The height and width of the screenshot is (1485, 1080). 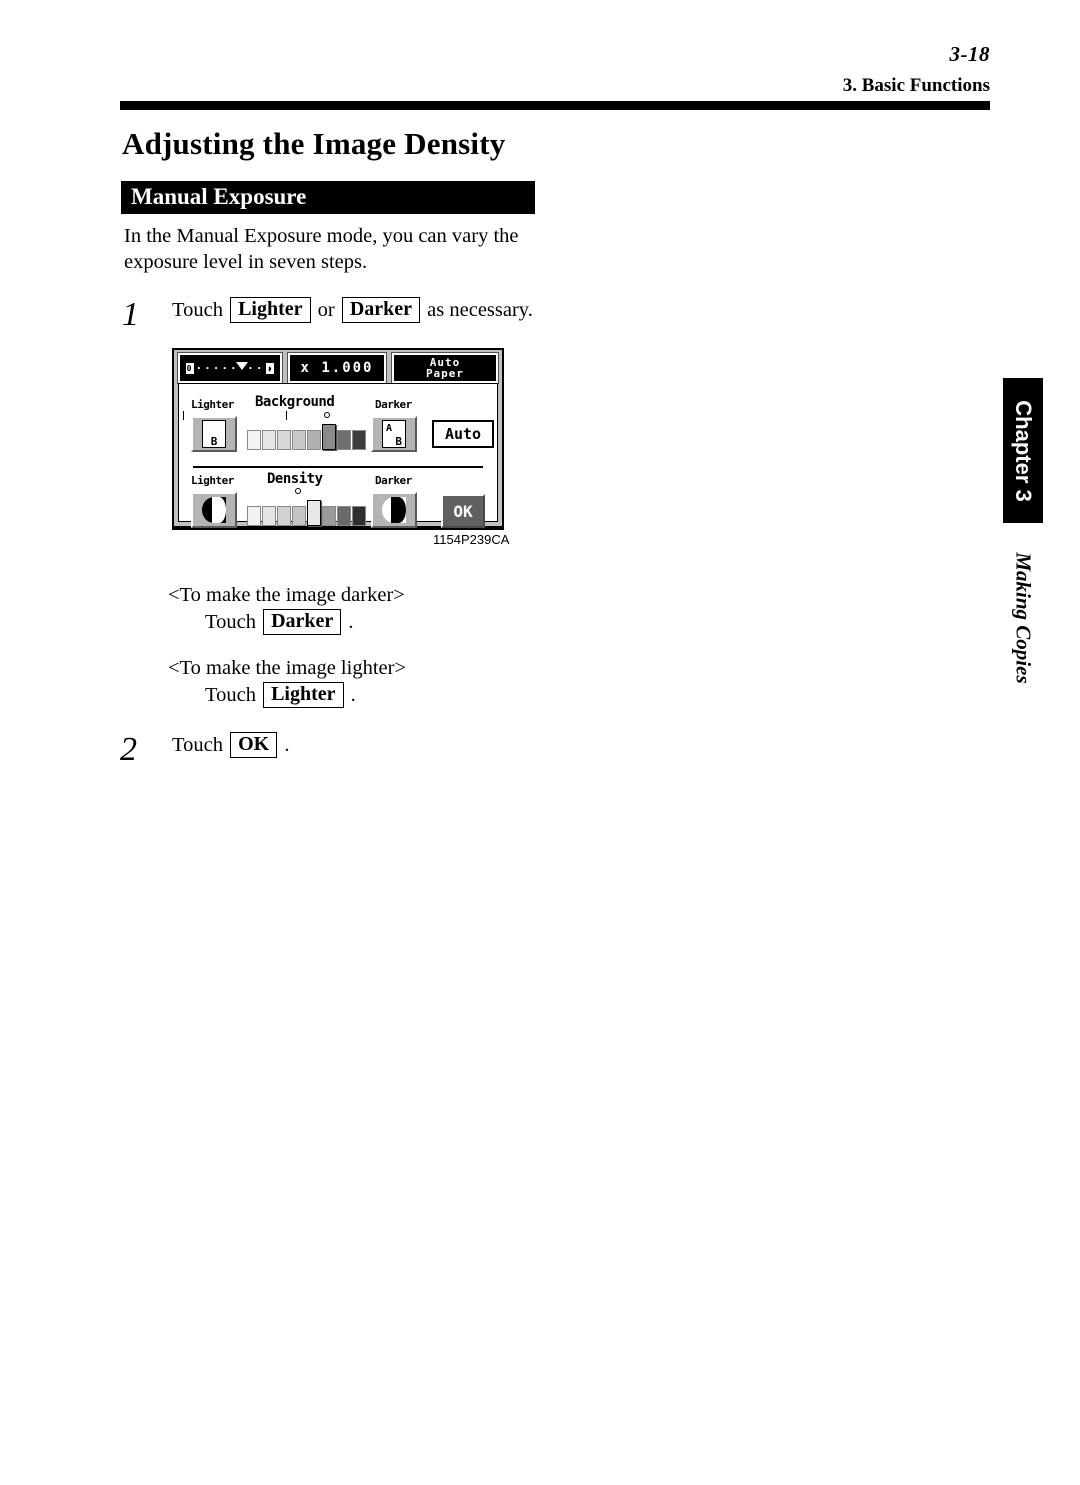 What do you see at coordinates (353, 695) in the screenshot?
I see `note-lighter-suffix: .` at bounding box center [353, 695].